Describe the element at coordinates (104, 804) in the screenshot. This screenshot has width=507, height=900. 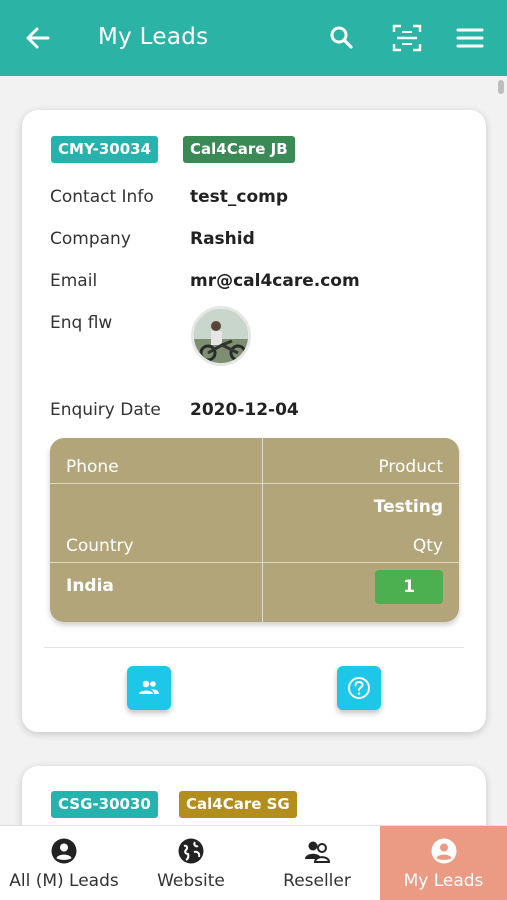
I see `lead-id-tag: CSG-30030` at that location.